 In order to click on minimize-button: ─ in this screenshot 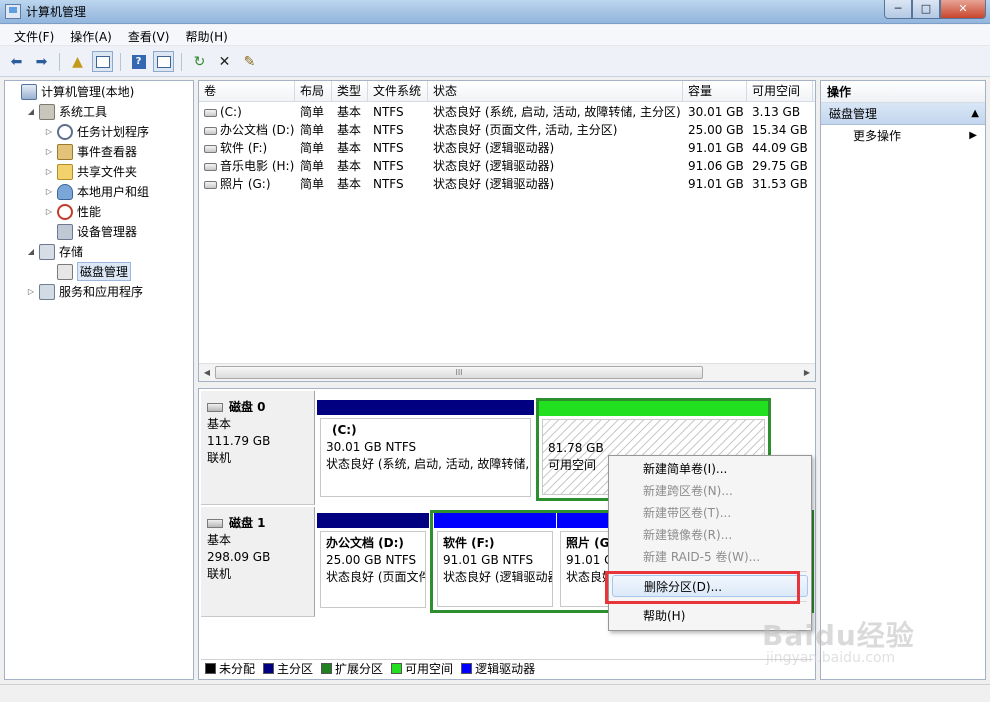, I will do `click(898, 9)`.